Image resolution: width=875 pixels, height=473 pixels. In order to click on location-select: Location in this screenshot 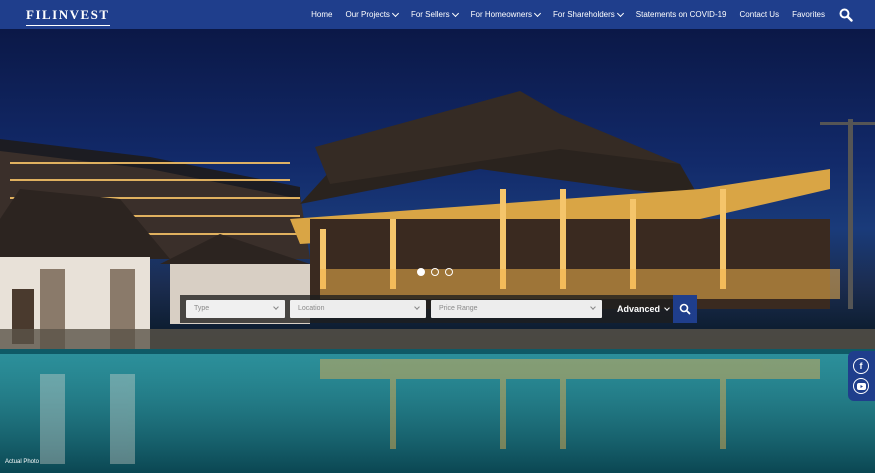, I will do `click(358, 309)`.